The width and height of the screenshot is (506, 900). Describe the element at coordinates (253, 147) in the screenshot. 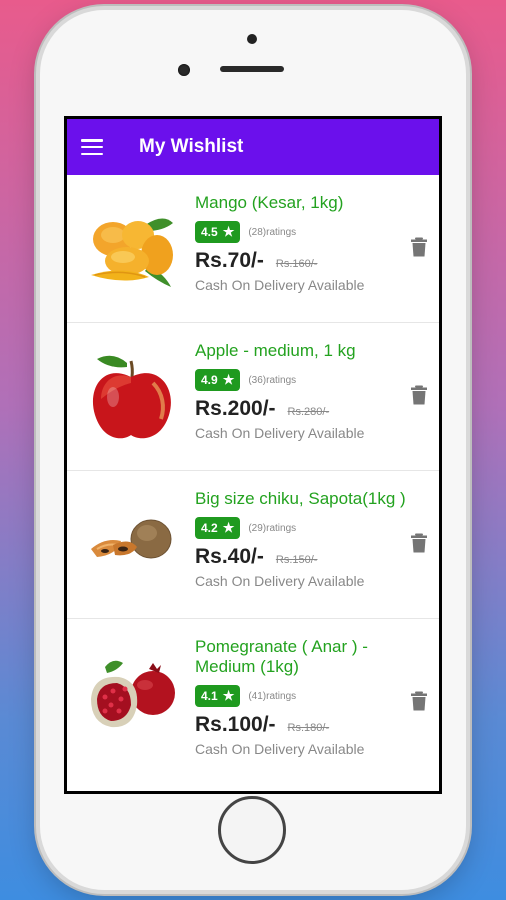

I see `app-bar: My Wishlist` at that location.